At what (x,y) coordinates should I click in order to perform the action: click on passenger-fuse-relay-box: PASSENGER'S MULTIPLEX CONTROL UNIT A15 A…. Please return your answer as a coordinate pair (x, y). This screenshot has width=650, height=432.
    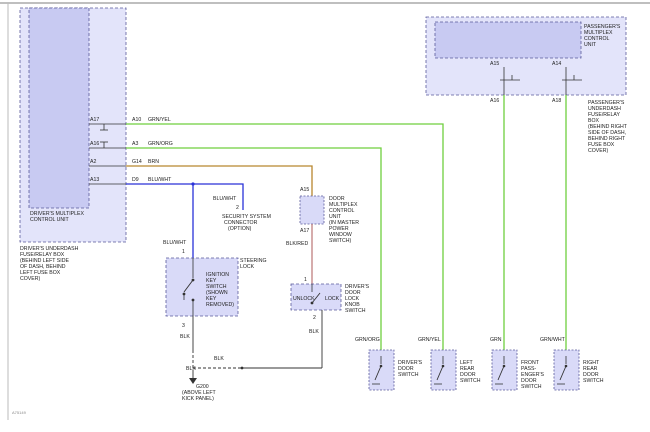
    Looking at the image, I should click on (526, 85).